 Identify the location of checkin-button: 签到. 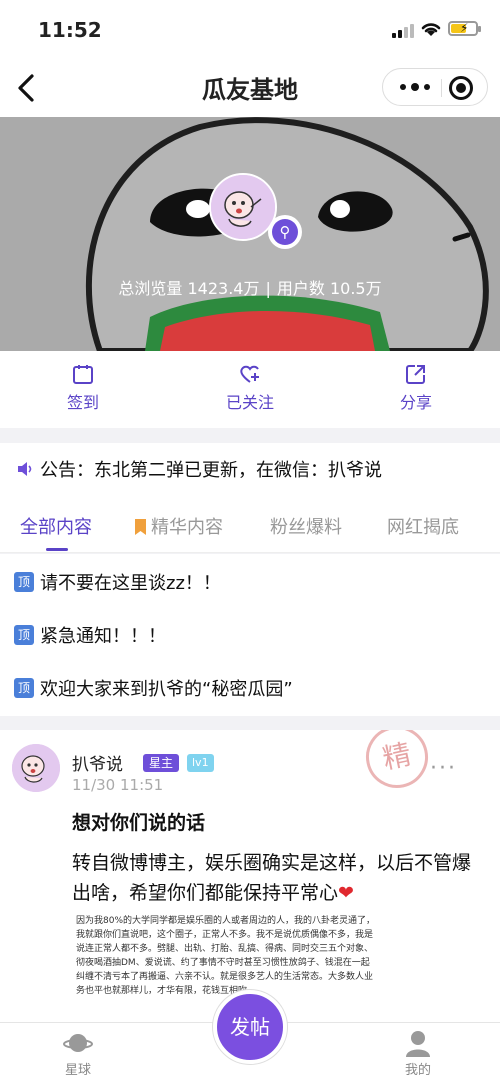
(83, 388).